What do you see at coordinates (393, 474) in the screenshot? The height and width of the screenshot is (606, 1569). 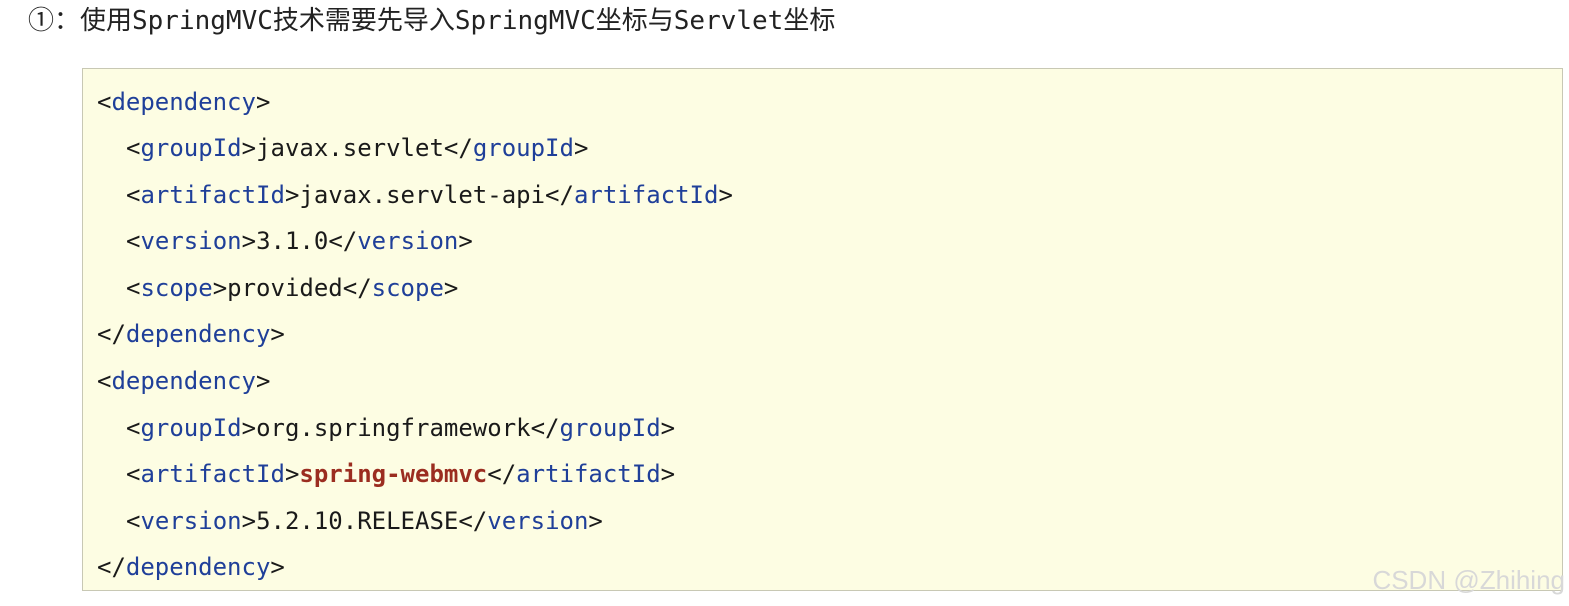 I see `artifactid-value-highlighted: spring-webmvc` at bounding box center [393, 474].